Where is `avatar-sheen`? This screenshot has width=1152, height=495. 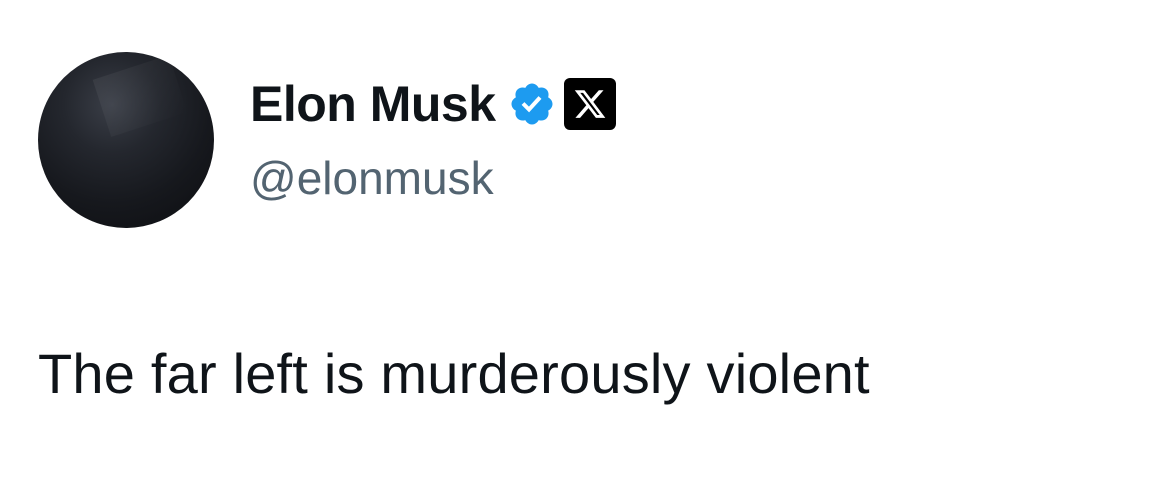 avatar-sheen is located at coordinates (140, 96).